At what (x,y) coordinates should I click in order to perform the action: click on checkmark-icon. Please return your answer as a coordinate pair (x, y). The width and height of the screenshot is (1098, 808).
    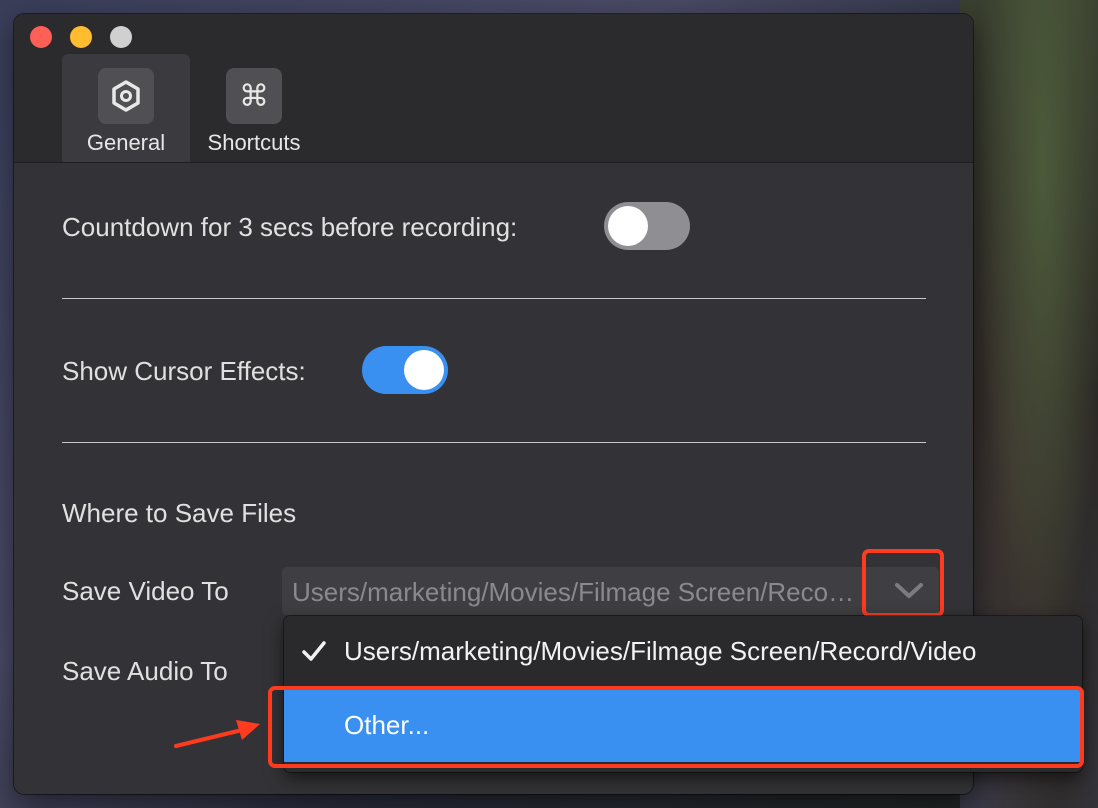
    Looking at the image, I should click on (314, 651).